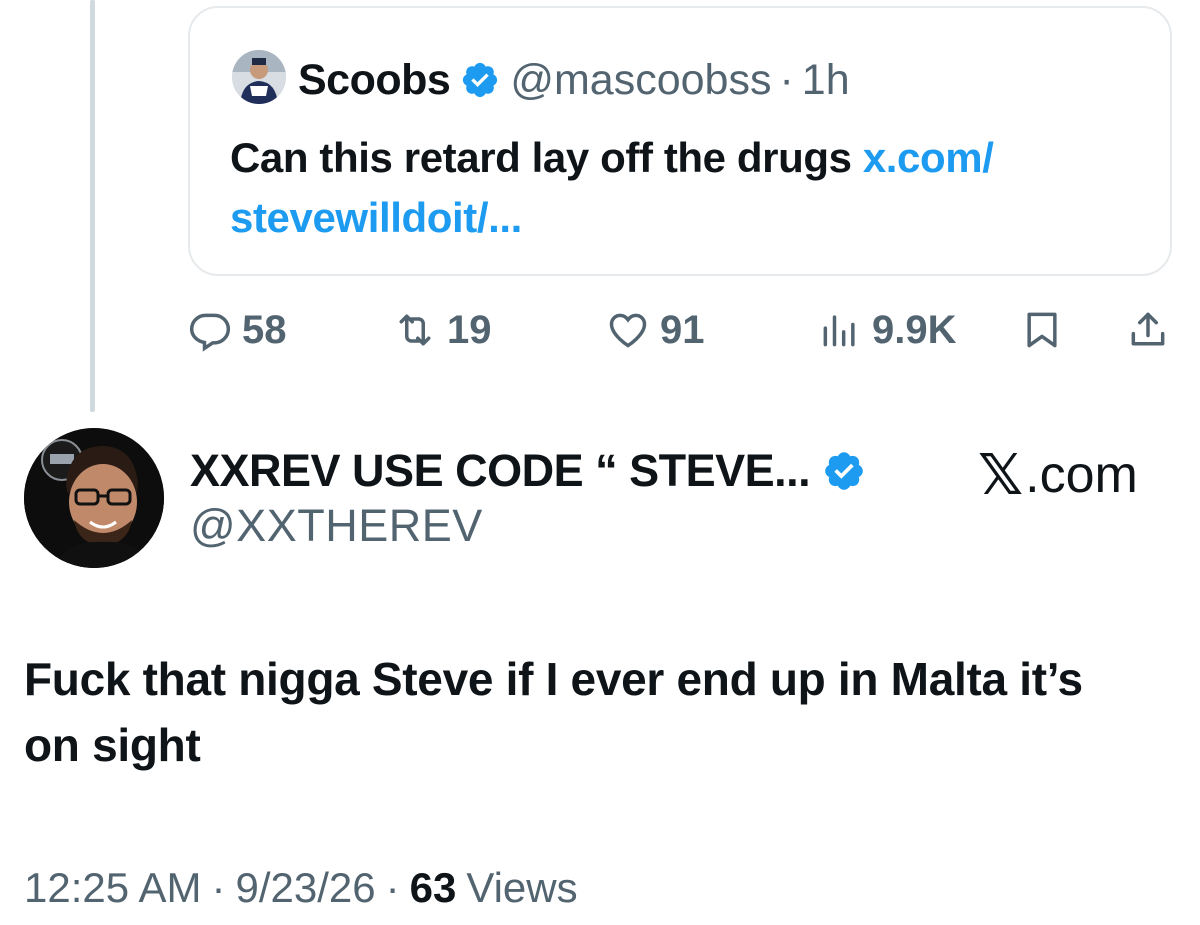 The image size is (1200, 925). What do you see at coordinates (442, 330) in the screenshot?
I see `repost-button: 19` at bounding box center [442, 330].